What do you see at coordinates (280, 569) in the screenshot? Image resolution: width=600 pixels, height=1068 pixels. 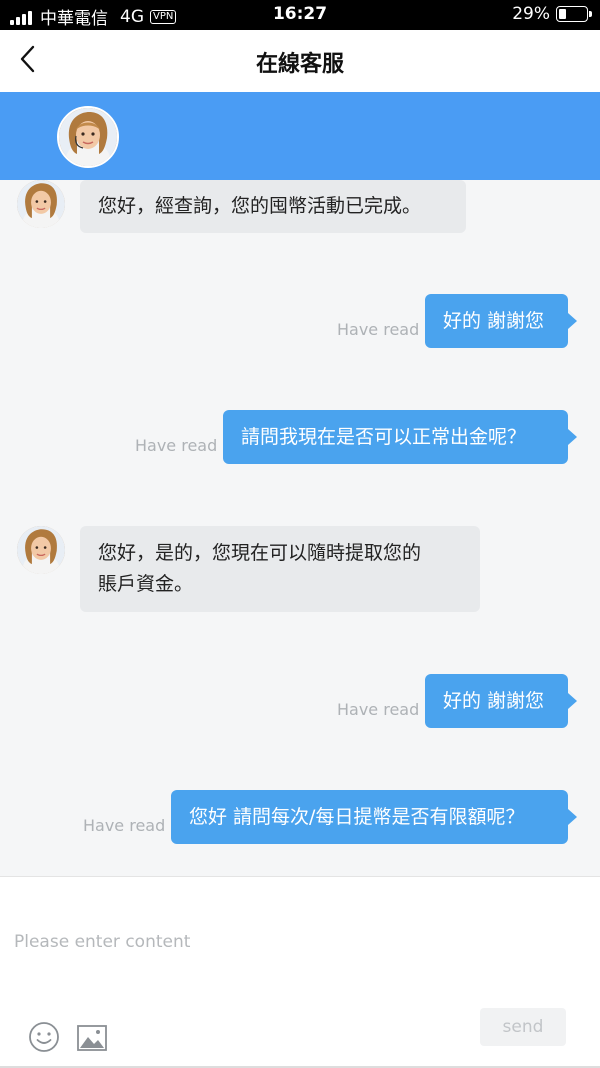 I see `agent-message: 您好，是的，您現在可以隨時提取您的 賬戶資金。` at bounding box center [280, 569].